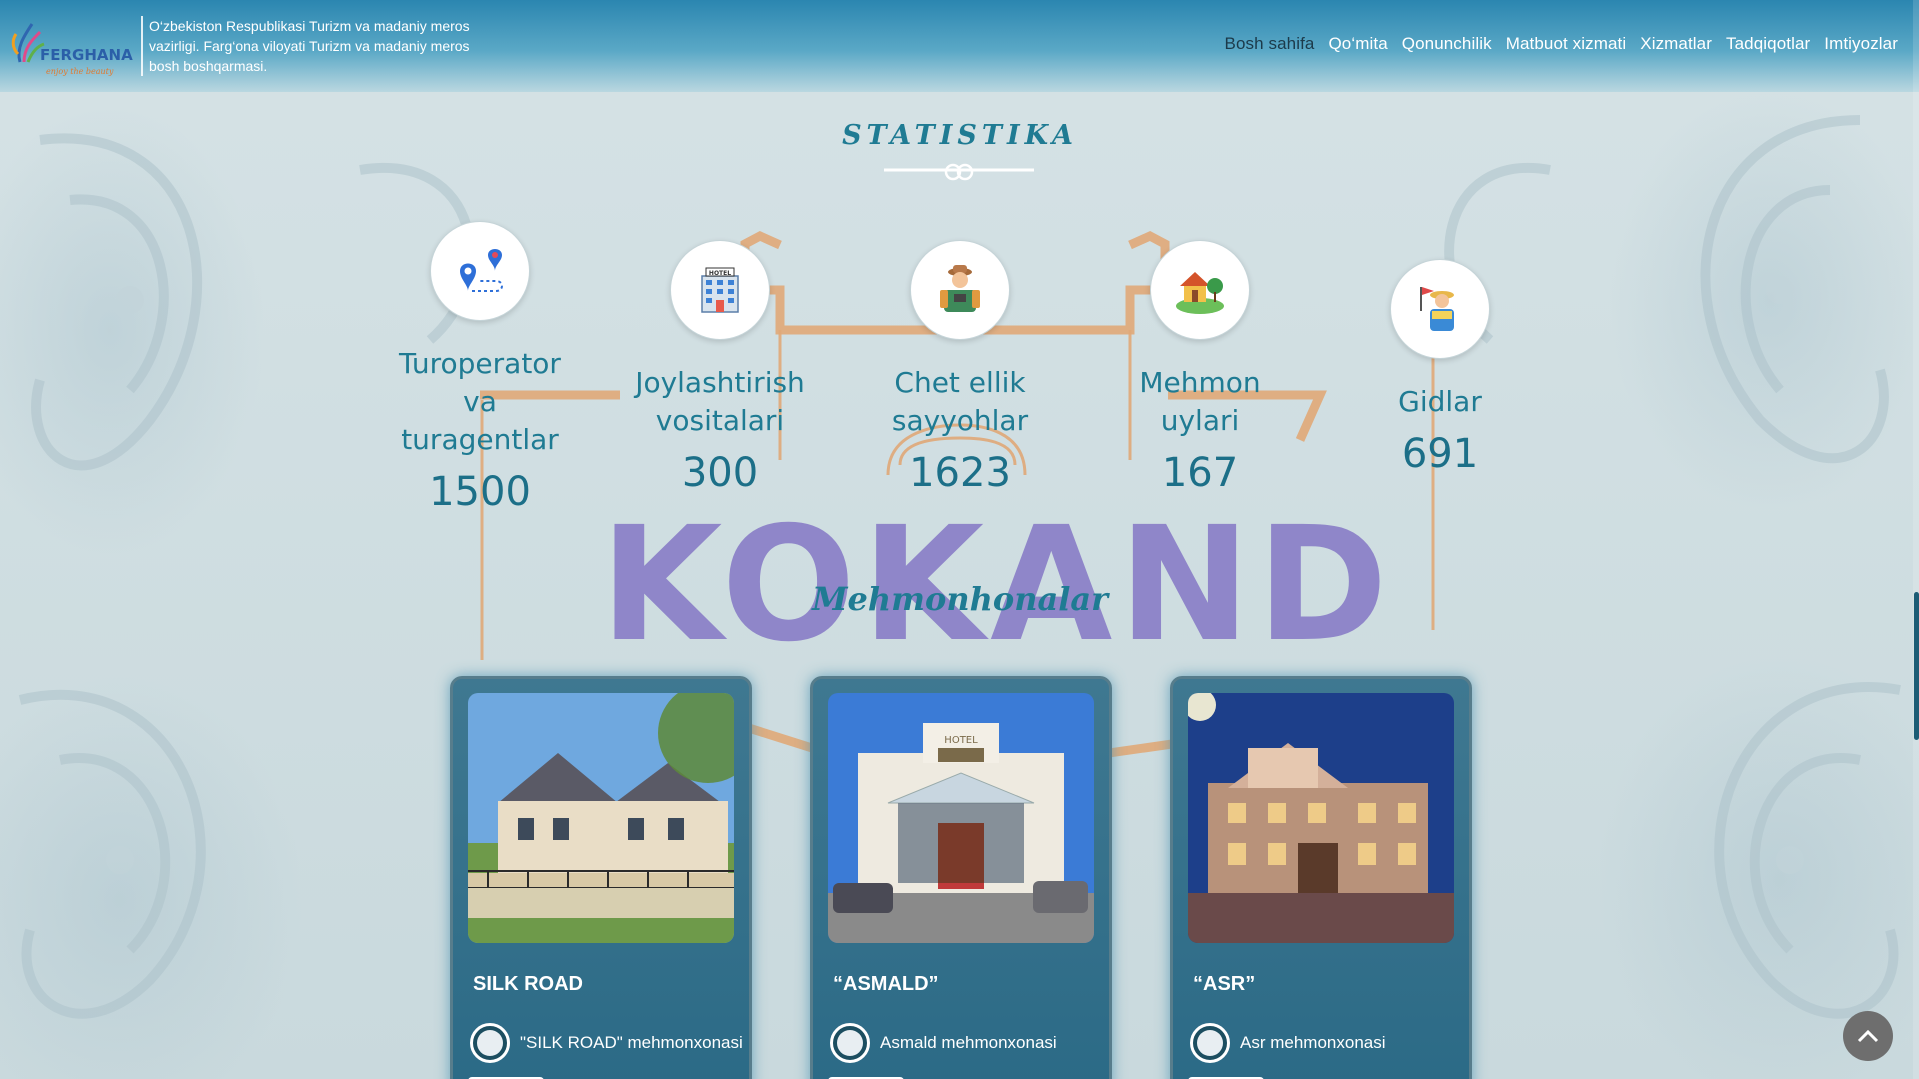 The width and height of the screenshot is (1919, 1079). What do you see at coordinates (1440, 368) in the screenshot?
I see `stat-gidlar: Gidlar 691` at bounding box center [1440, 368].